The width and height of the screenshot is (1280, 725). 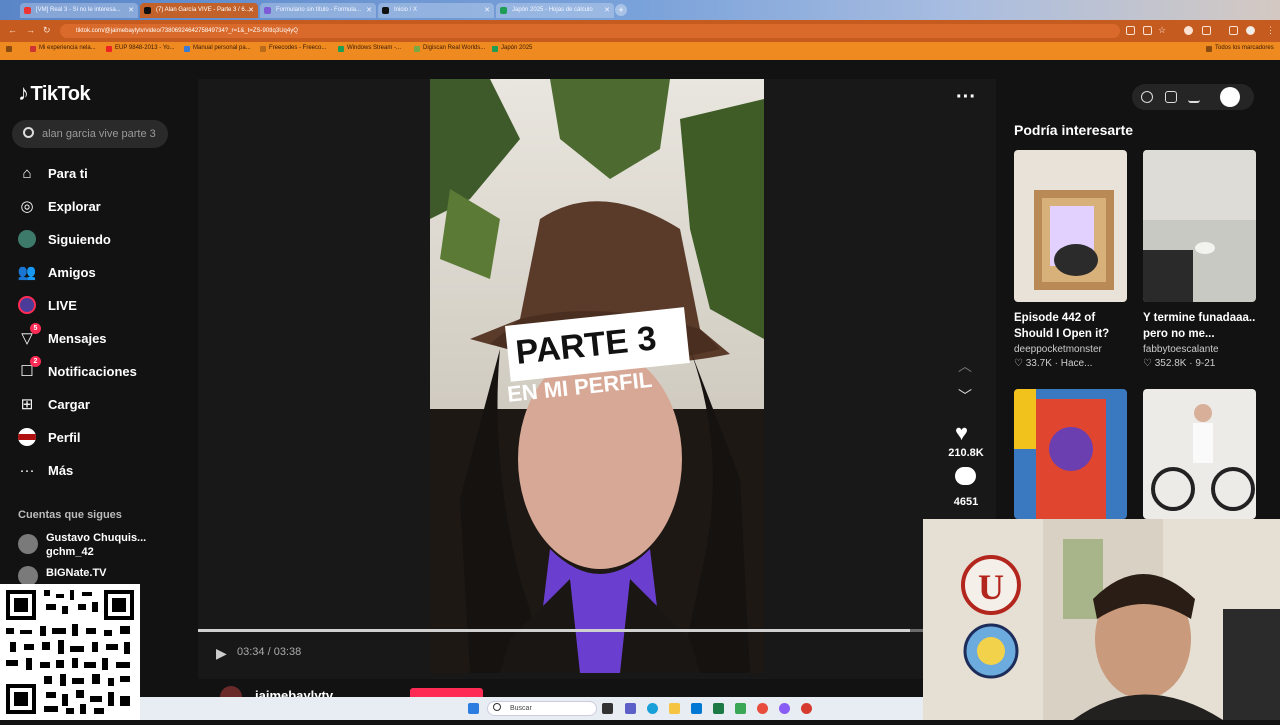 What do you see at coordinates (1240, 48) in the screenshot?
I see `all-bookmarks: Todos los marcadores` at bounding box center [1240, 48].